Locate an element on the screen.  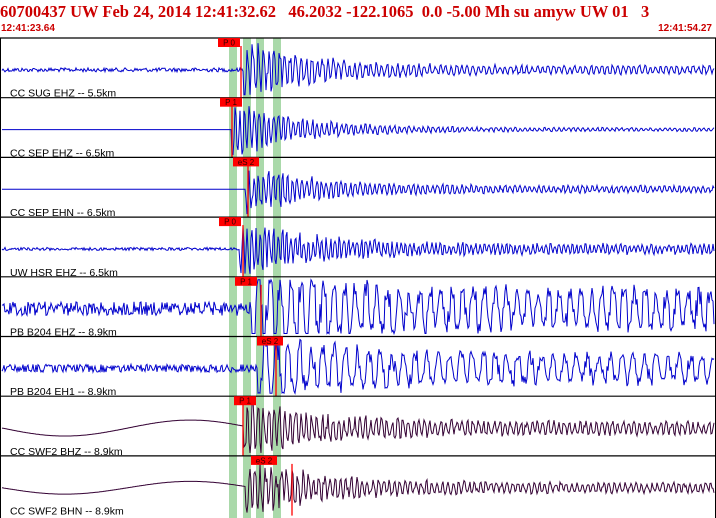
trace-panel-7: eS 2 CC SWF2 BHN -- 8.9km is located at coordinates (358, 486).